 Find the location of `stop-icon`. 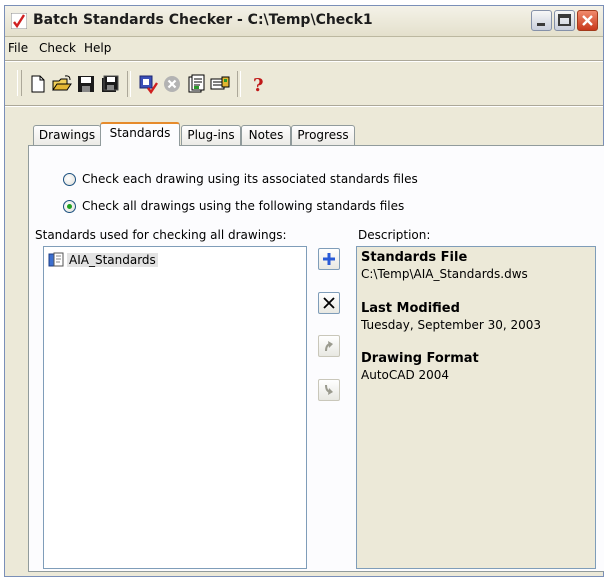

stop-icon is located at coordinates (172, 84).